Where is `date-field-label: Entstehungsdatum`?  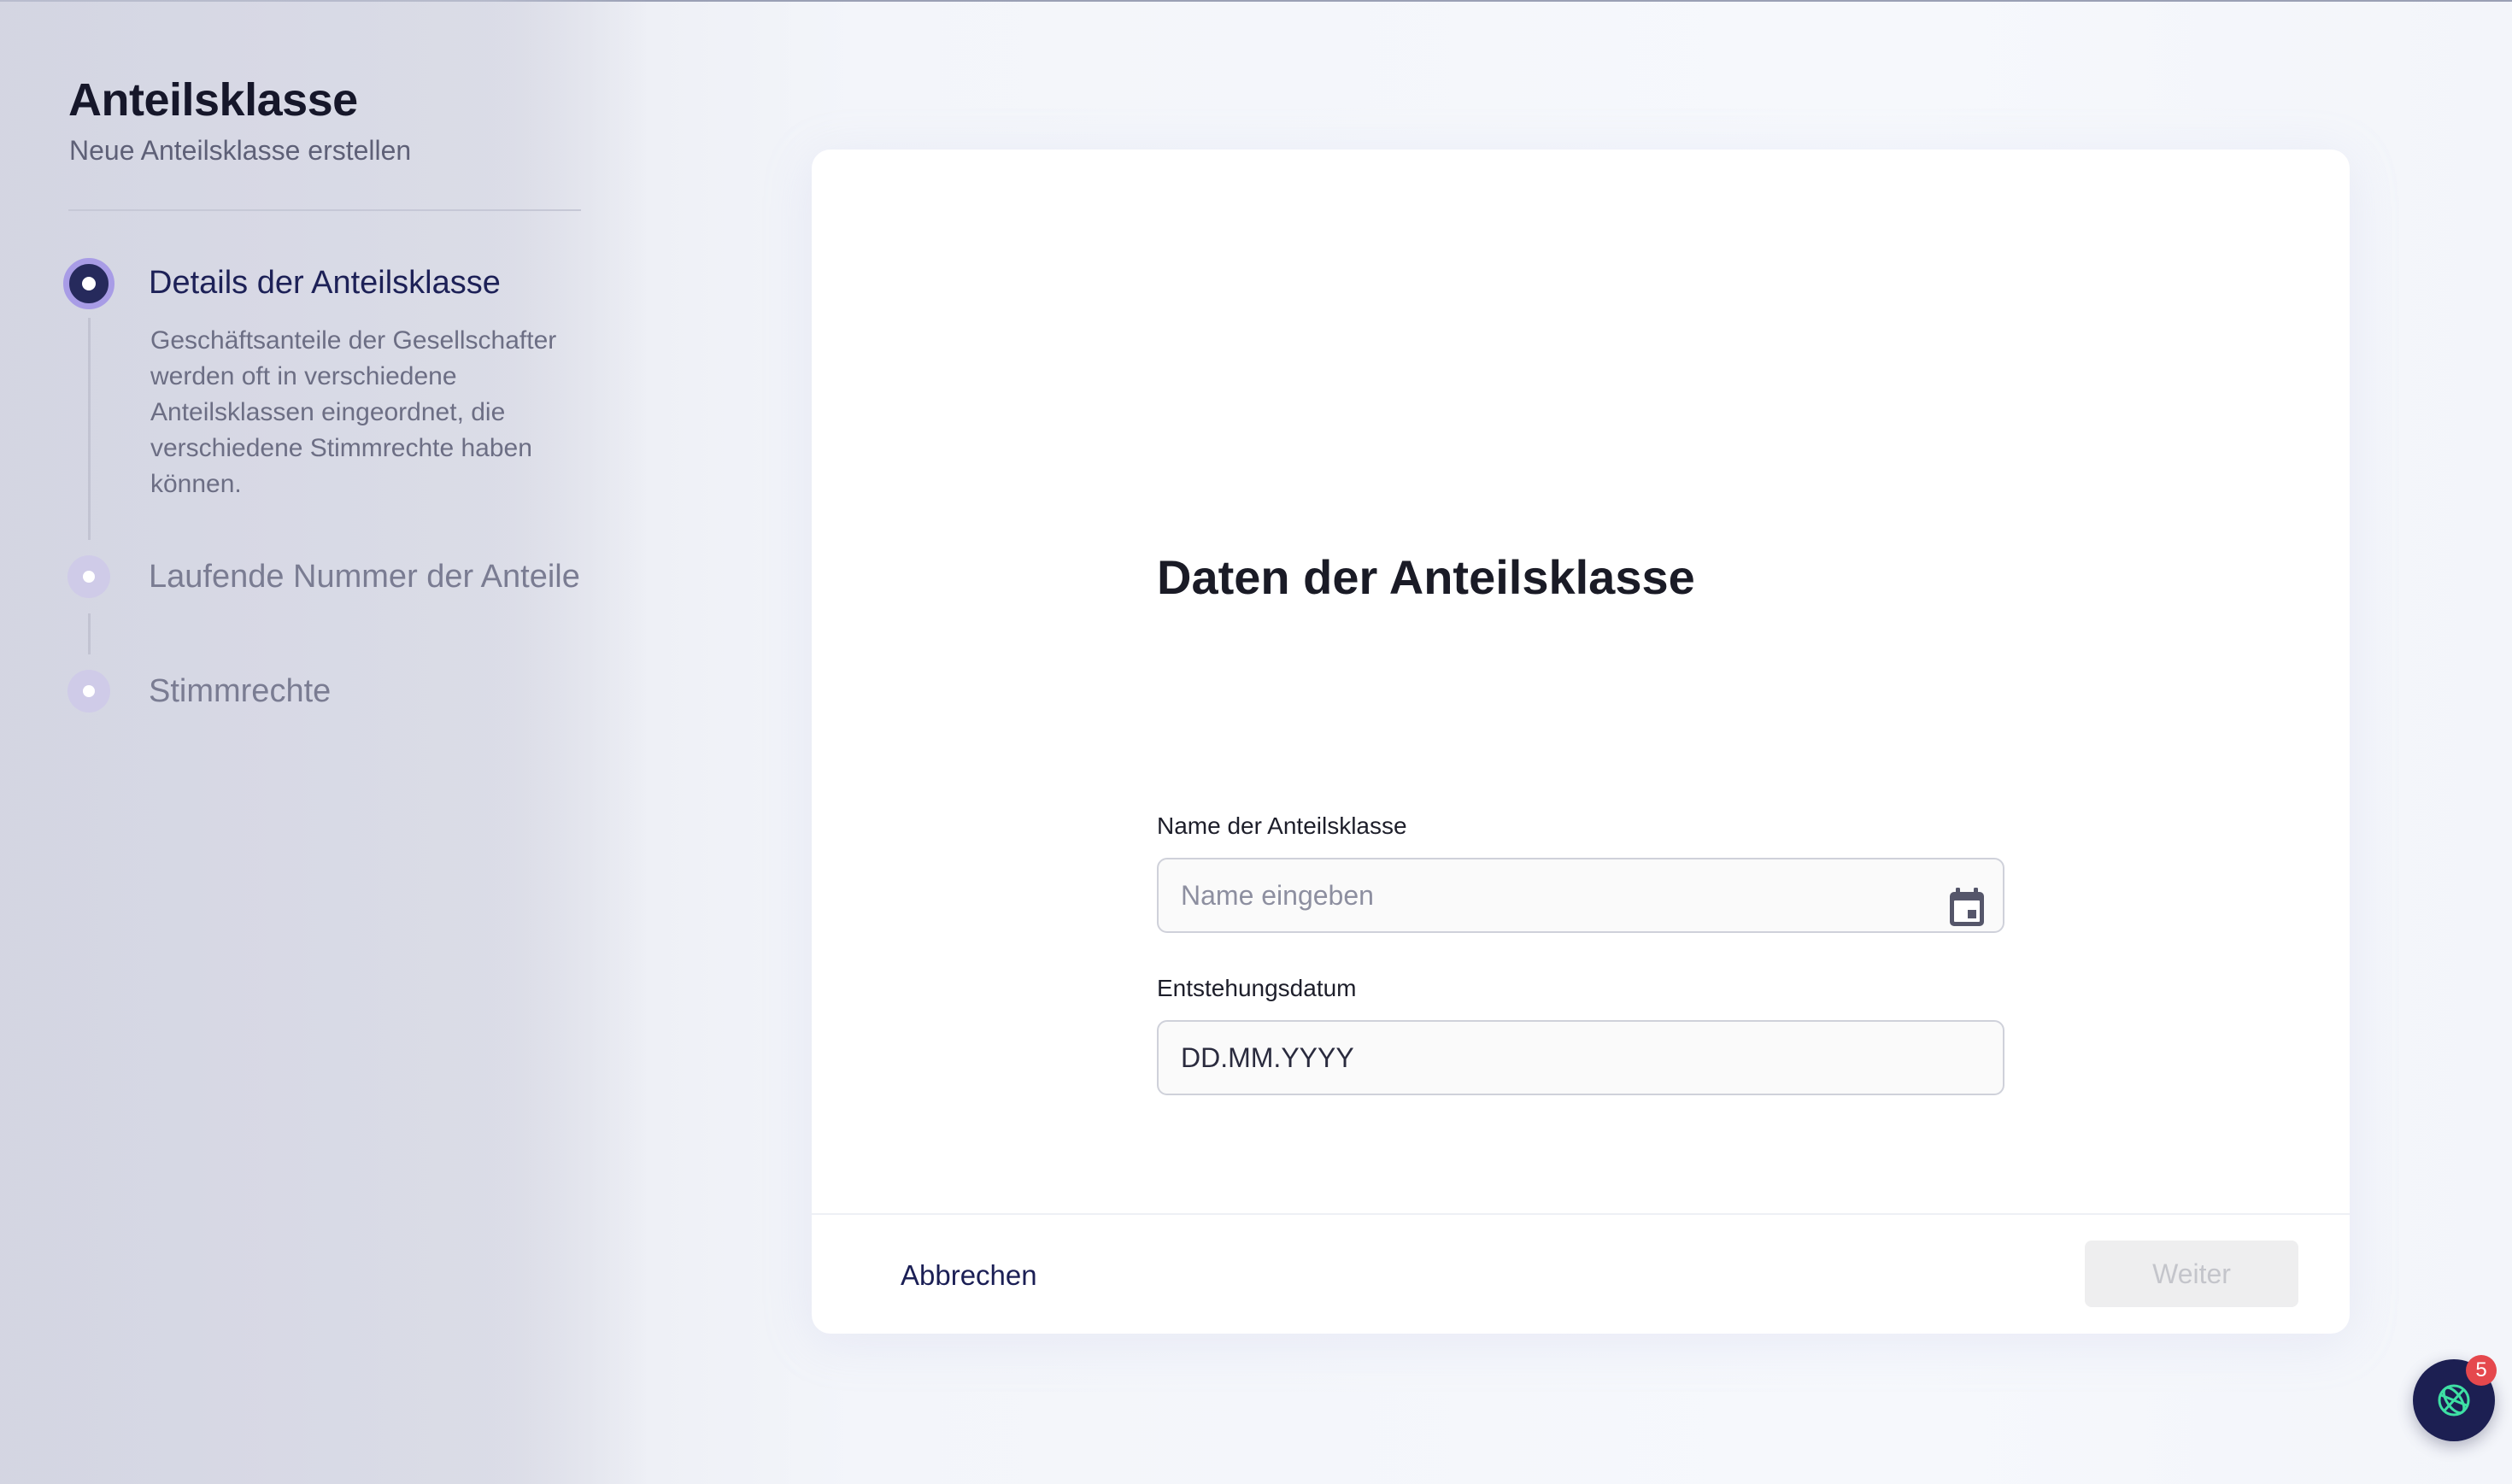 date-field-label: Entstehungsdatum is located at coordinates (1257, 988).